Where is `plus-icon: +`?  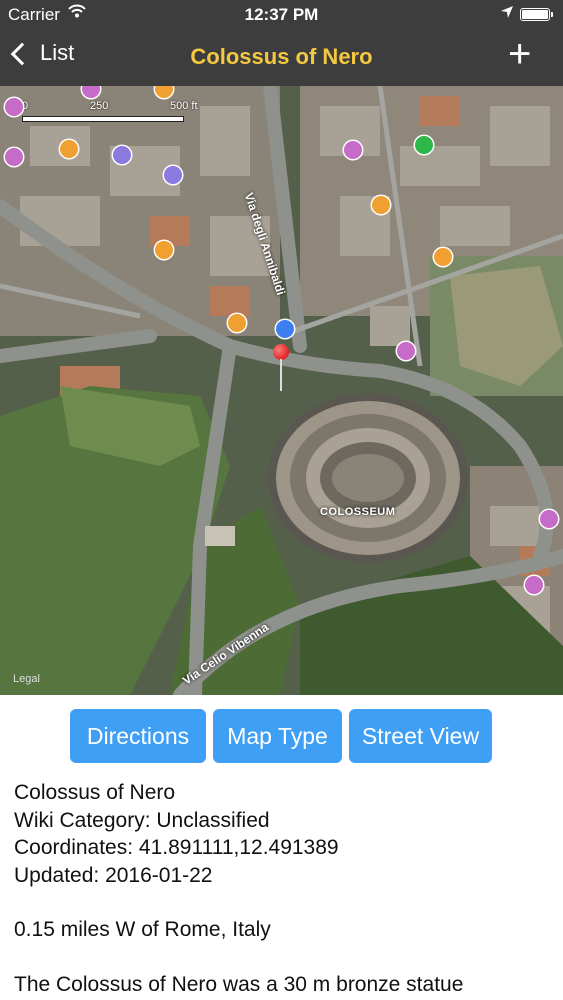
plus-icon: + is located at coordinates (520, 54).